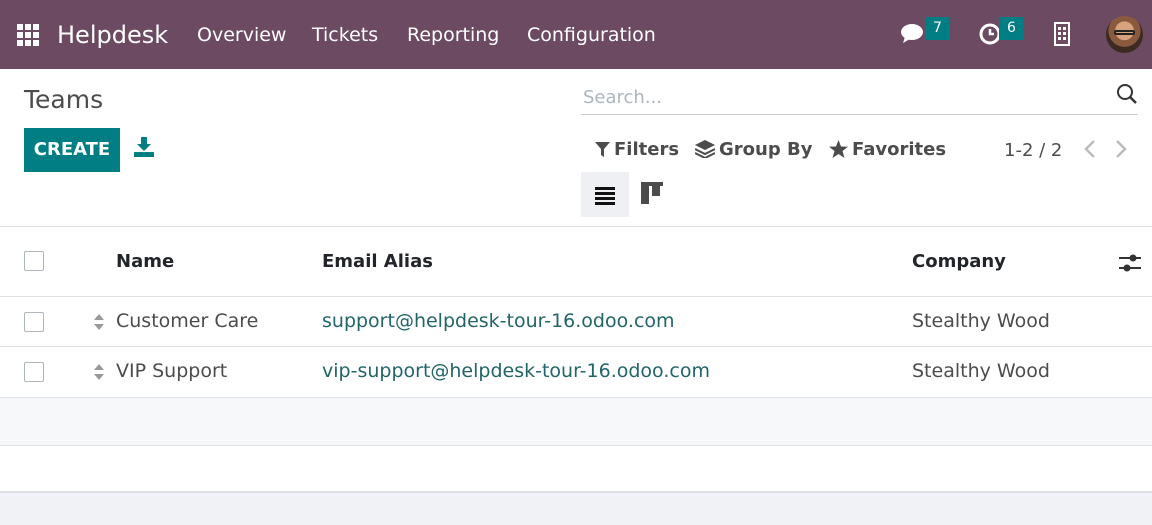 Image resolution: width=1152 pixels, height=525 pixels. I want to click on activities-count-badge: 6, so click(1011, 28).